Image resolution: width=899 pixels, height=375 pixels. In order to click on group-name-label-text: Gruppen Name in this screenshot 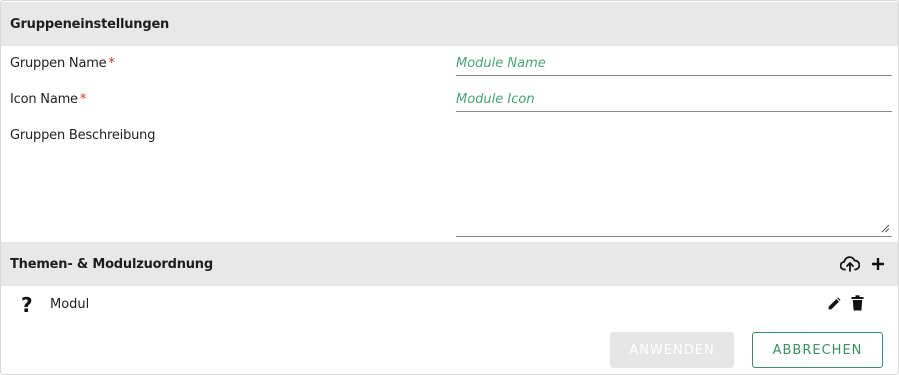, I will do `click(58, 63)`.